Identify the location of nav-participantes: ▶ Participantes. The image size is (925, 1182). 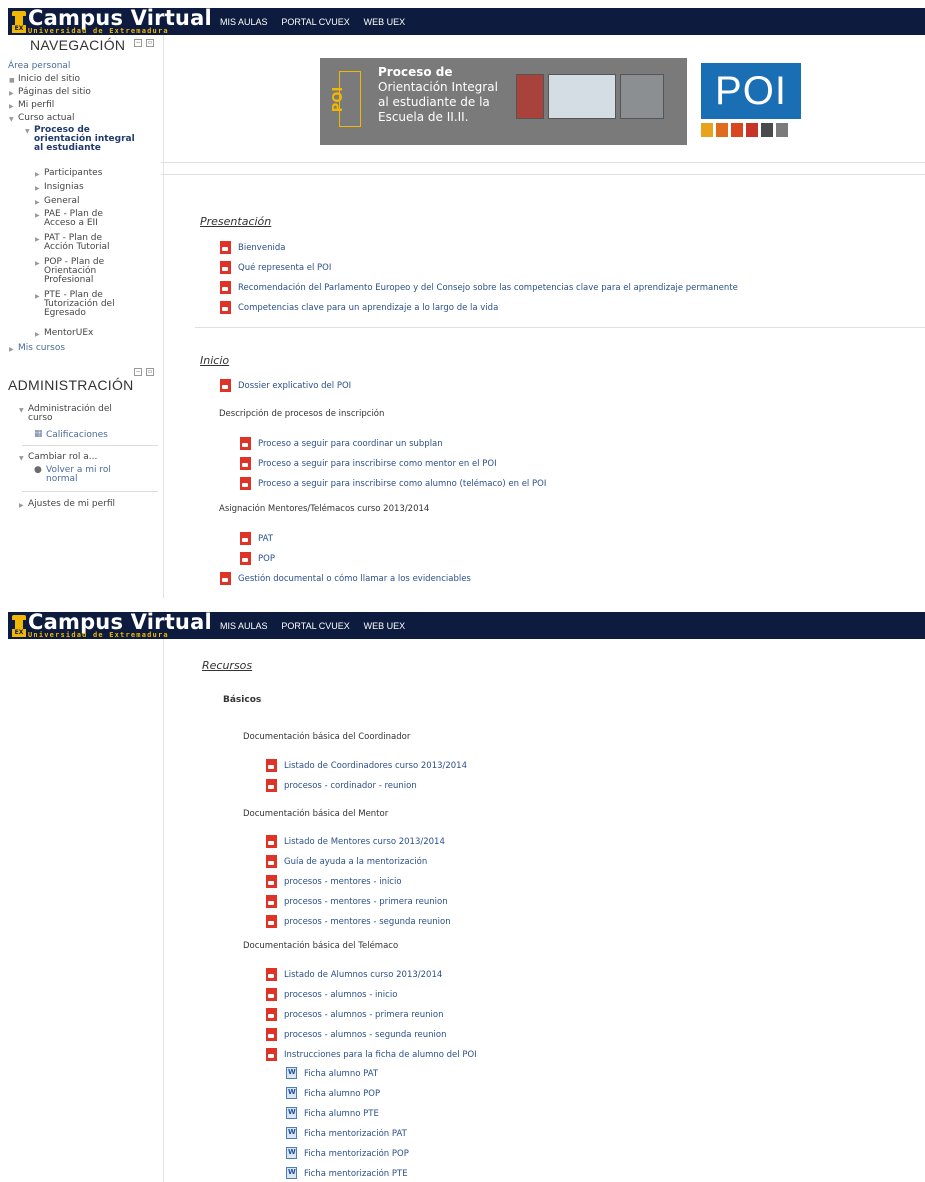
(68, 173).